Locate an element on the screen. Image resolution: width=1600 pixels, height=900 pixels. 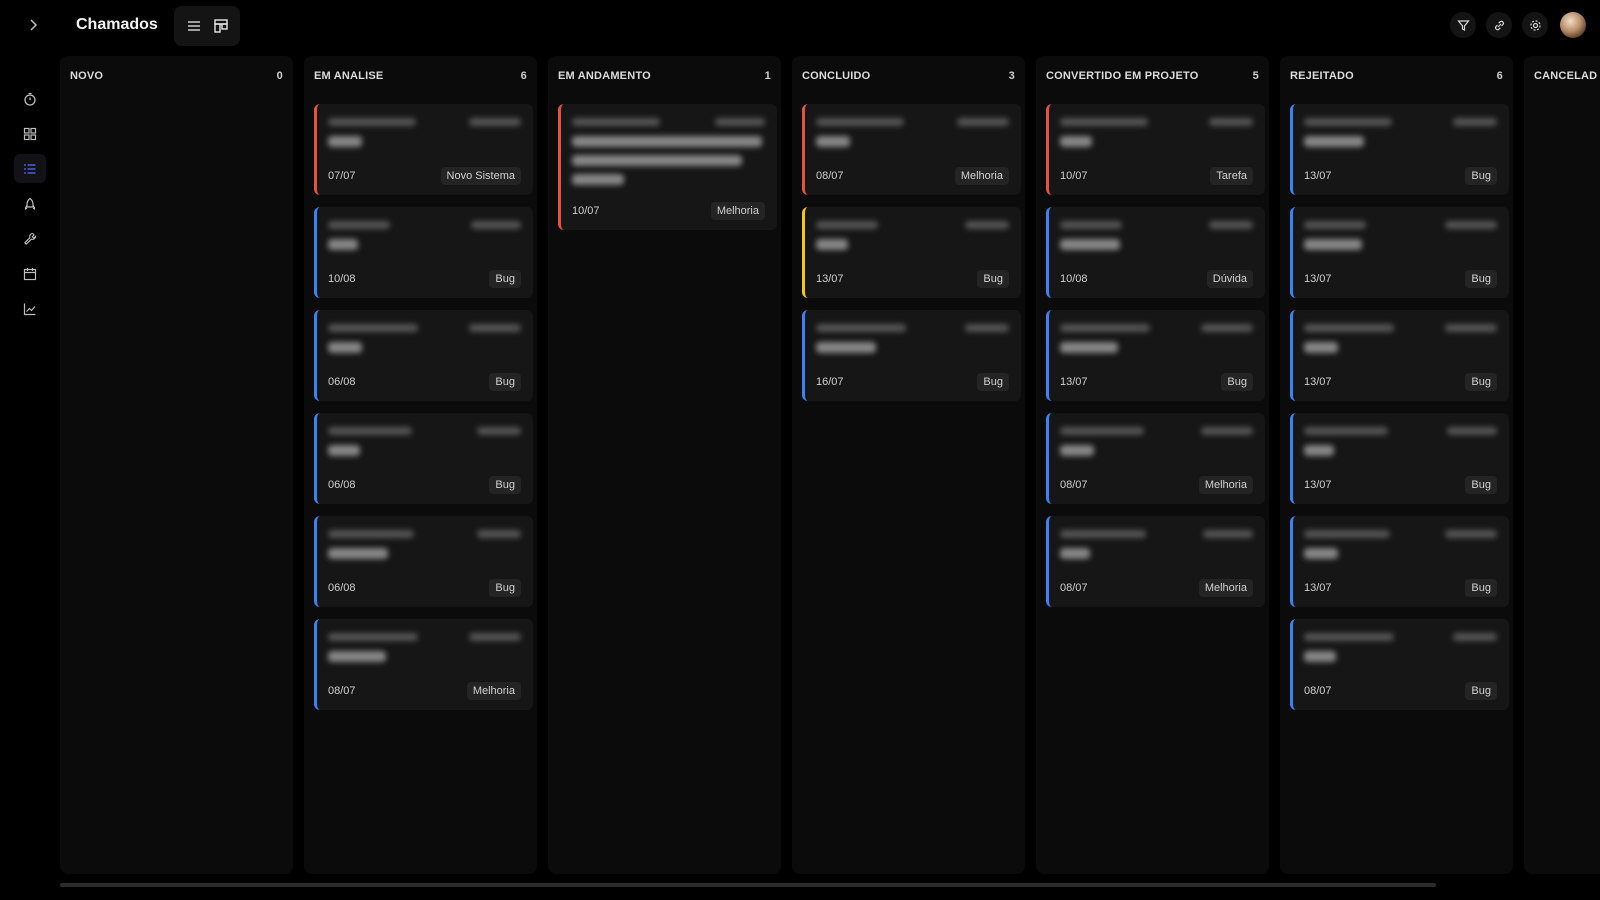
column-header: CONVERTIDO EM PROJETO 5 is located at coordinates (1152, 76).